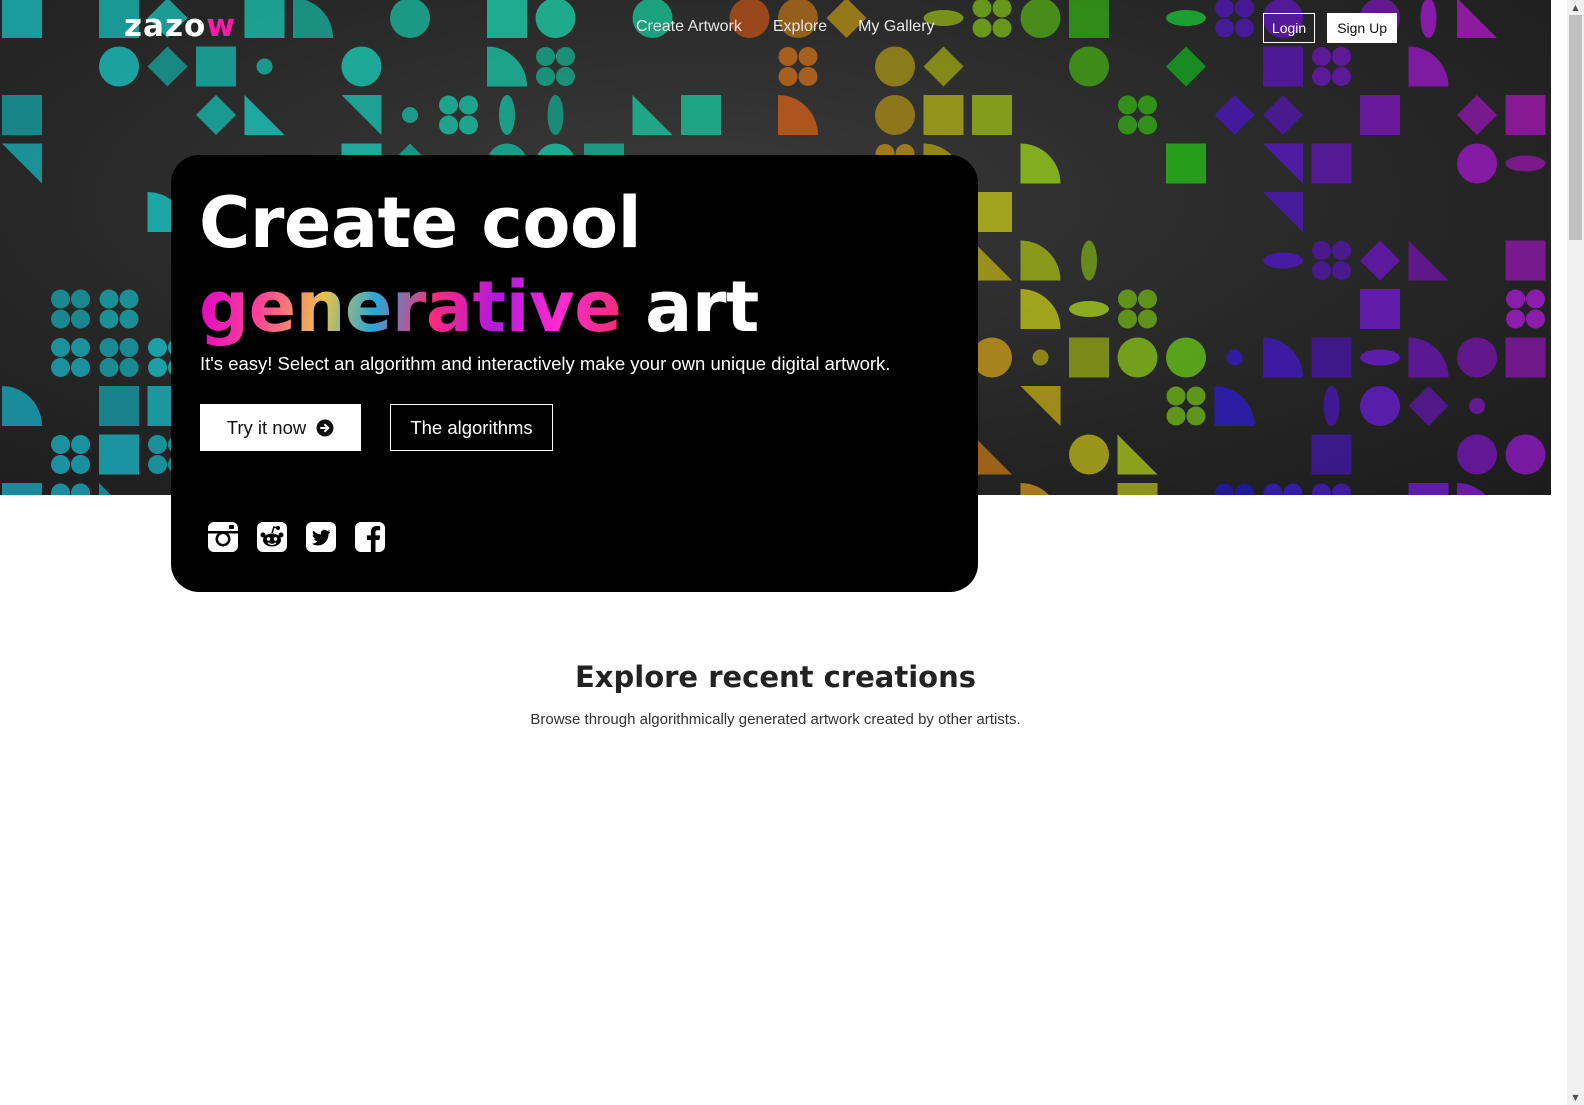 This screenshot has width=1584, height=1105. I want to click on logo: zazow, so click(180, 26).